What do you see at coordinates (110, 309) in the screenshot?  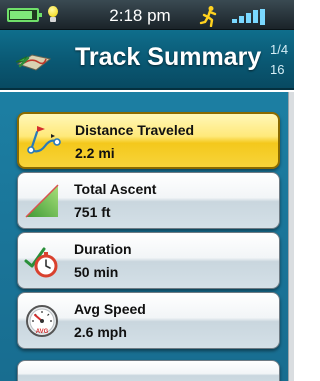 I see `card-label: Avg Speed` at bounding box center [110, 309].